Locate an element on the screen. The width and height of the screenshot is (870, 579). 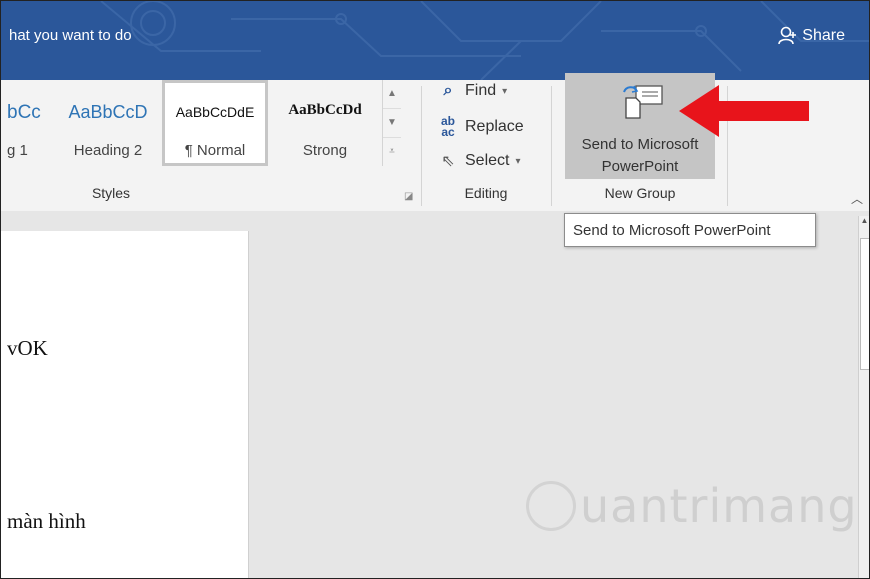
style-sample: bCc is located at coordinates (24, 112).